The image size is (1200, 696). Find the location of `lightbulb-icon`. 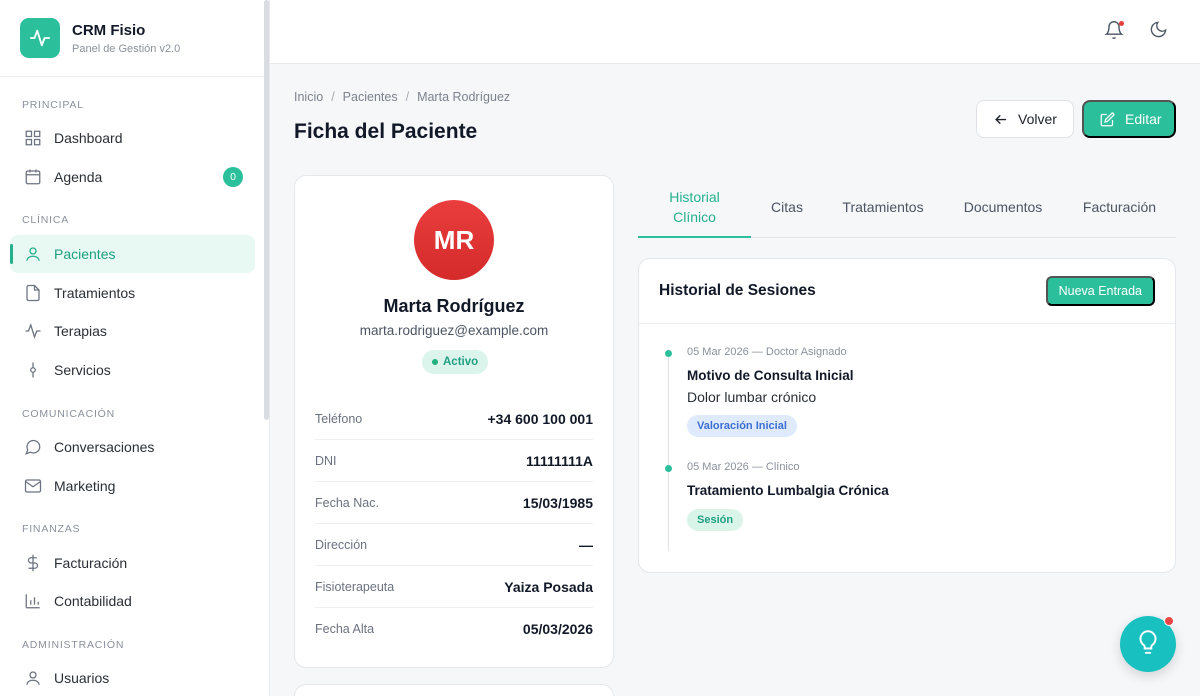

lightbulb-icon is located at coordinates (1148, 644).